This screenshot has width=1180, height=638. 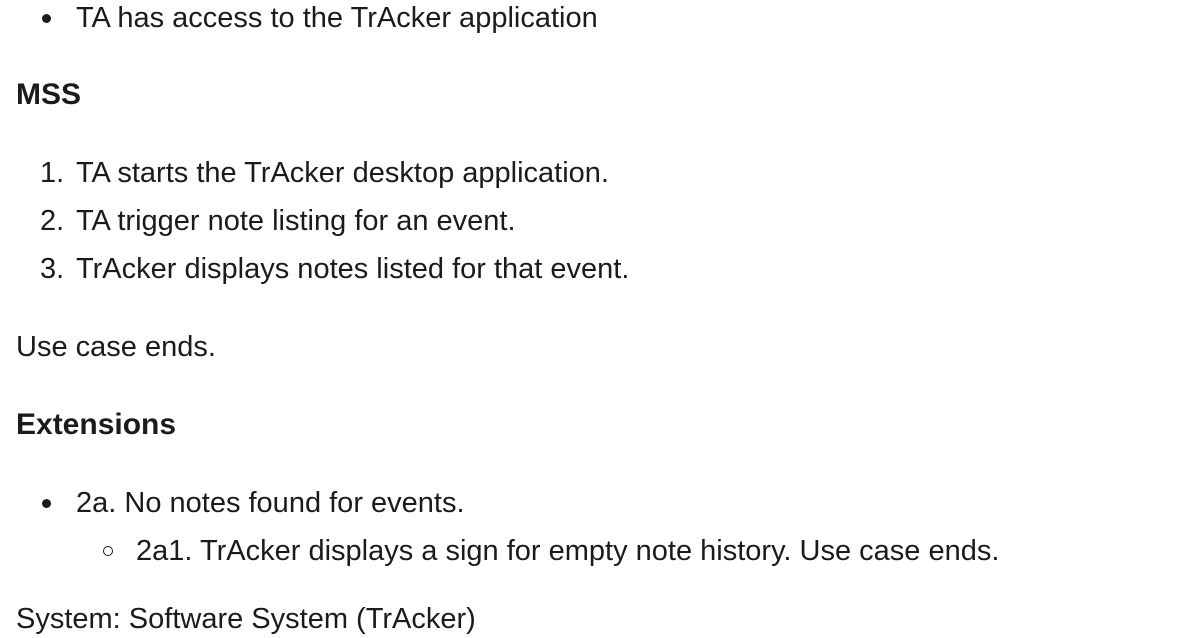 What do you see at coordinates (116, 347) in the screenshot?
I see `use-case-end-text: Use case ends.` at bounding box center [116, 347].